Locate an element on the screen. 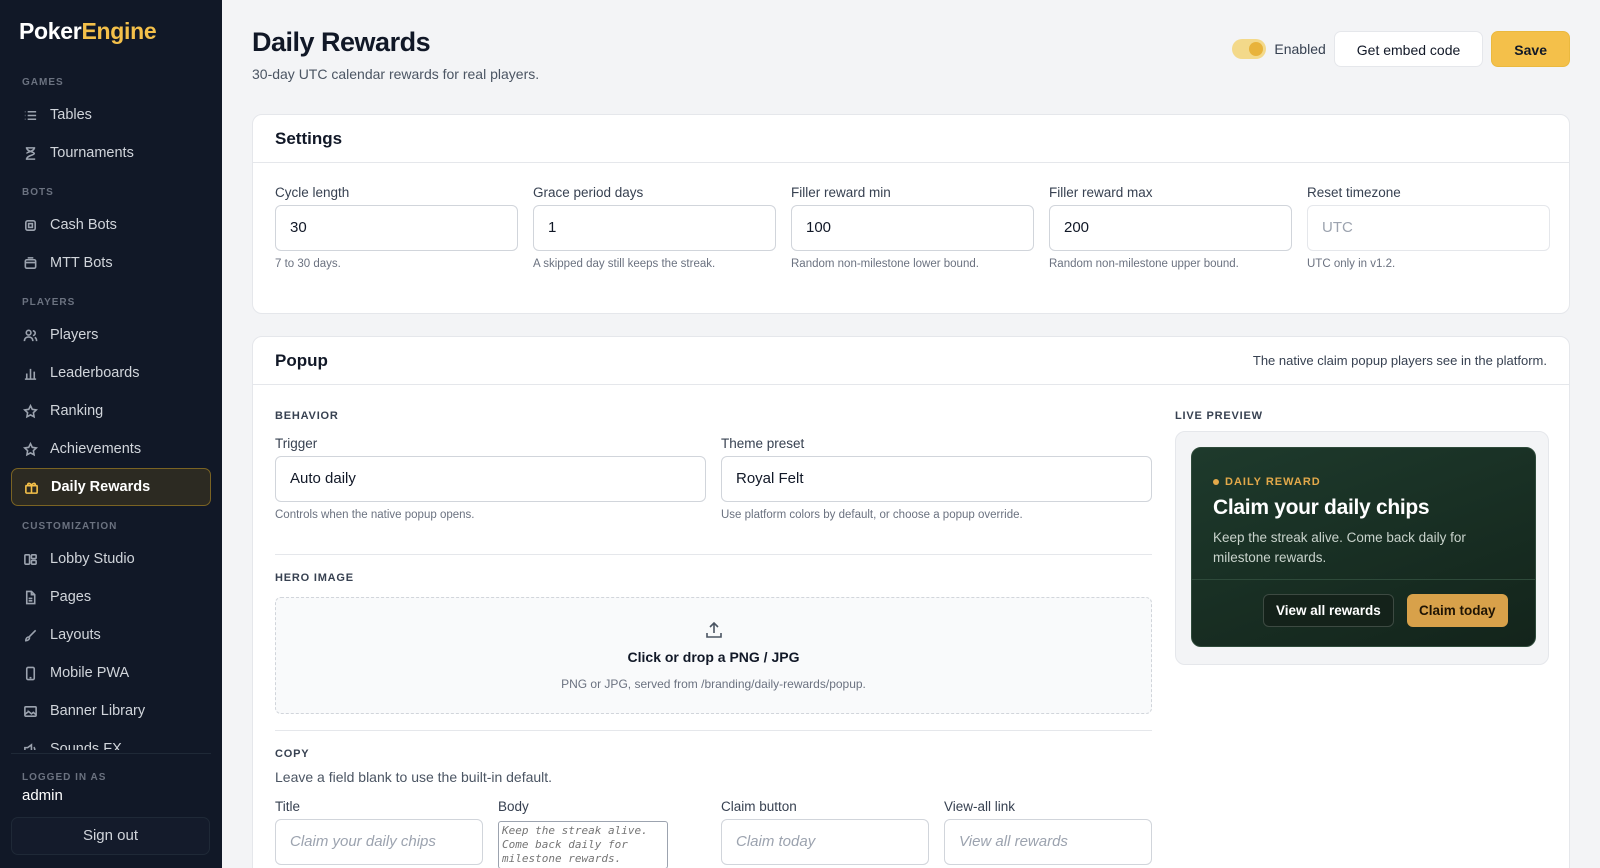  hourglass-icon is located at coordinates (30, 153).